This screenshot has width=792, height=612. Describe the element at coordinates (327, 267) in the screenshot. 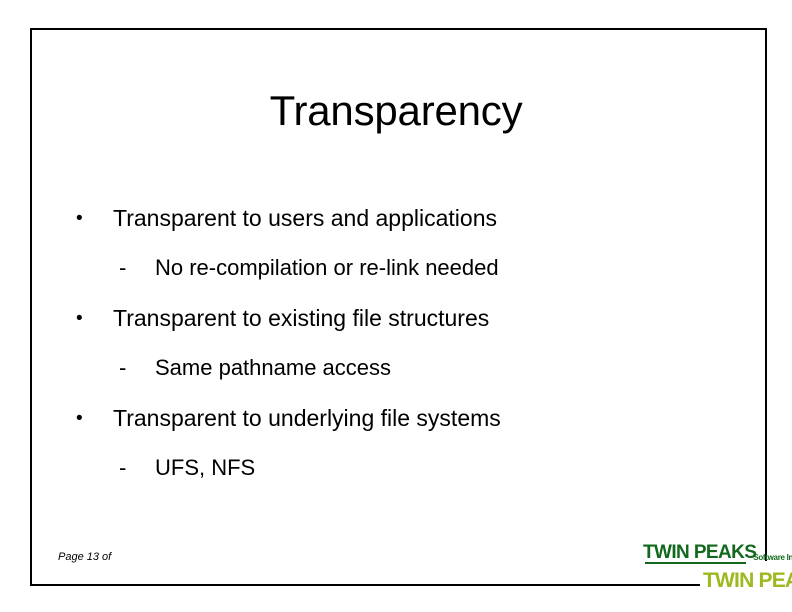

I see `sub-bullet-text: No re-compilation or re-link needed` at that location.